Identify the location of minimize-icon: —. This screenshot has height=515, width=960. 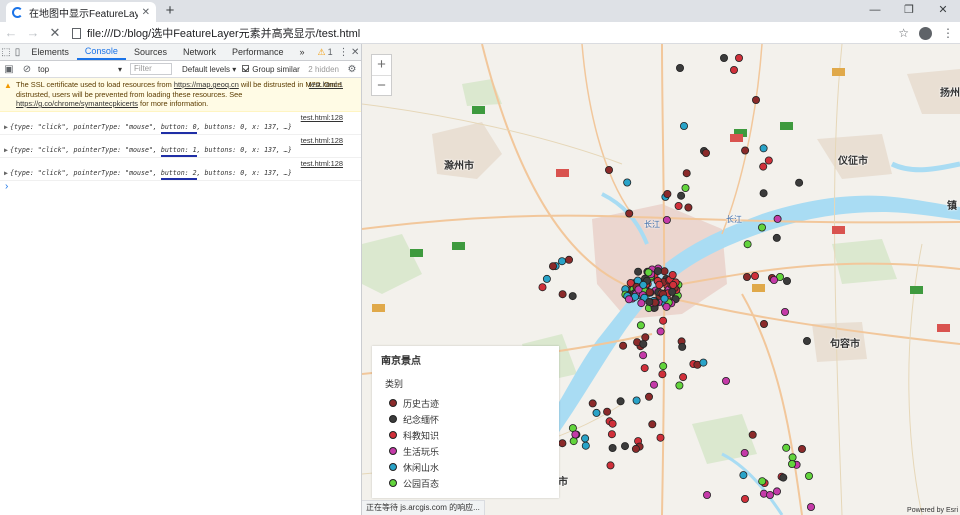
(875, 11).